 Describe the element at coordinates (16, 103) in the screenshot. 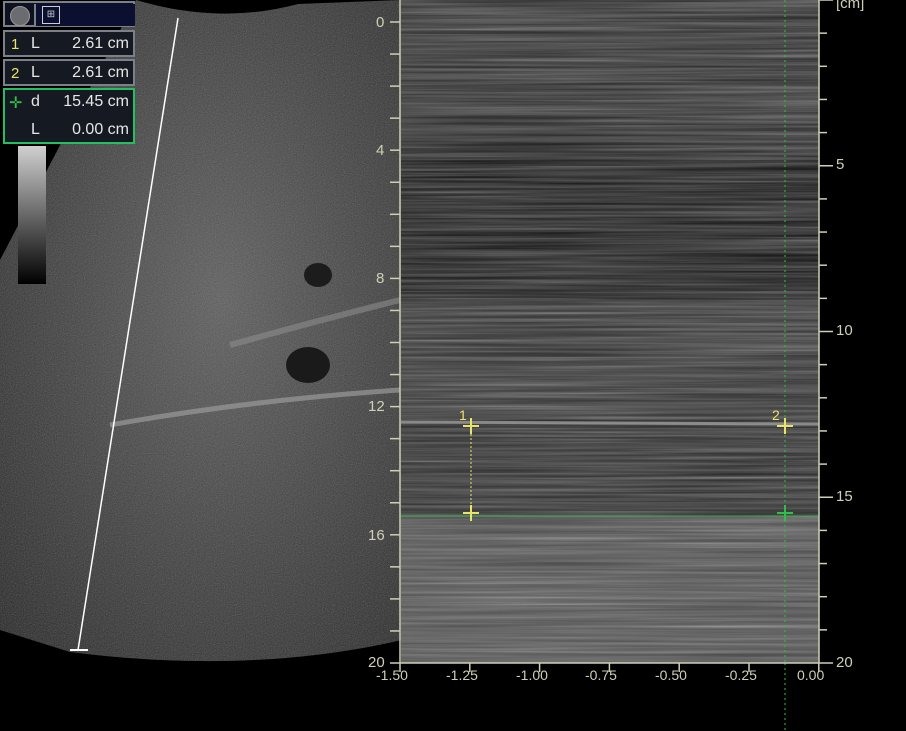

I see `crosshair-icon: ✛` at that location.